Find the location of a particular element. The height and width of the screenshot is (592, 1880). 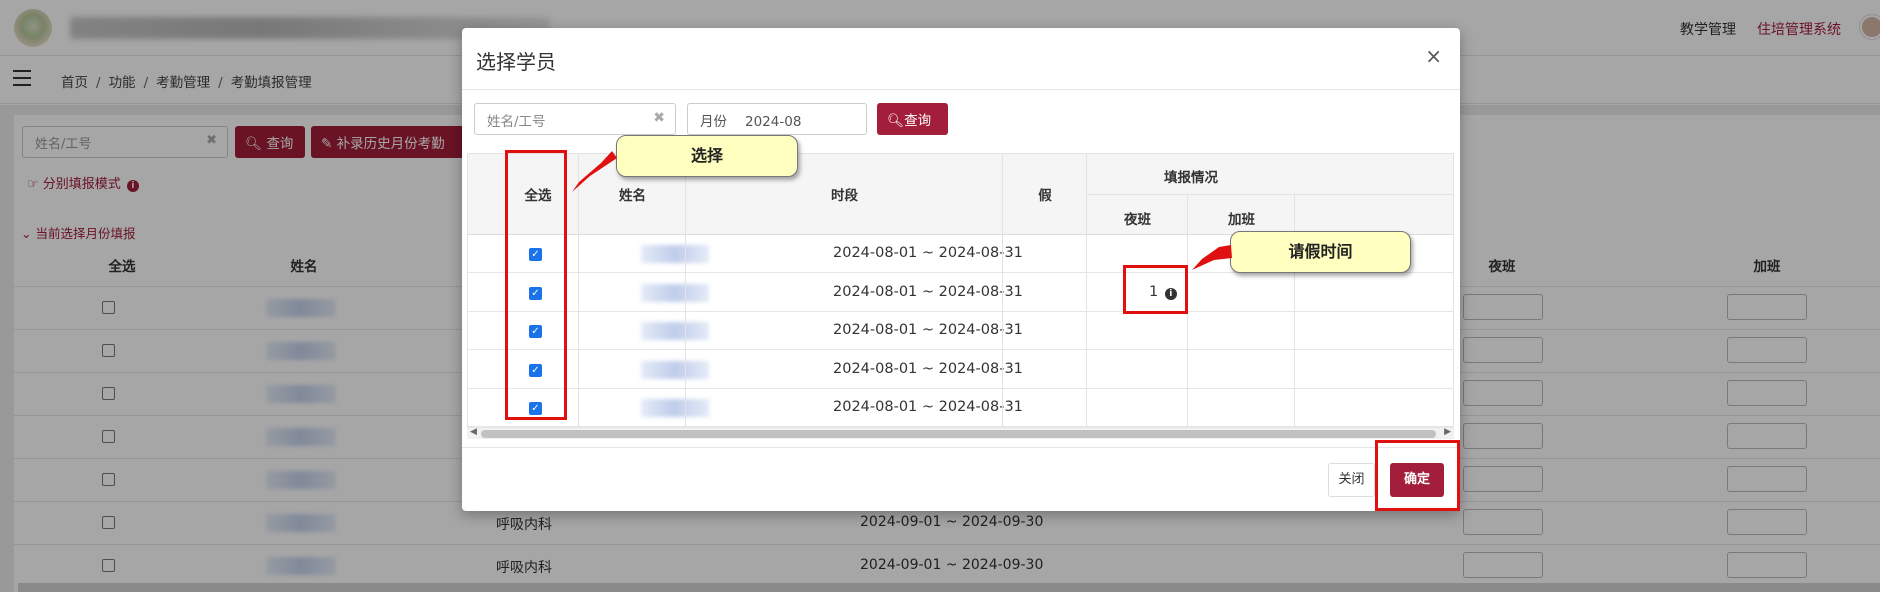

annotation-arrows is located at coordinates (902, 210).